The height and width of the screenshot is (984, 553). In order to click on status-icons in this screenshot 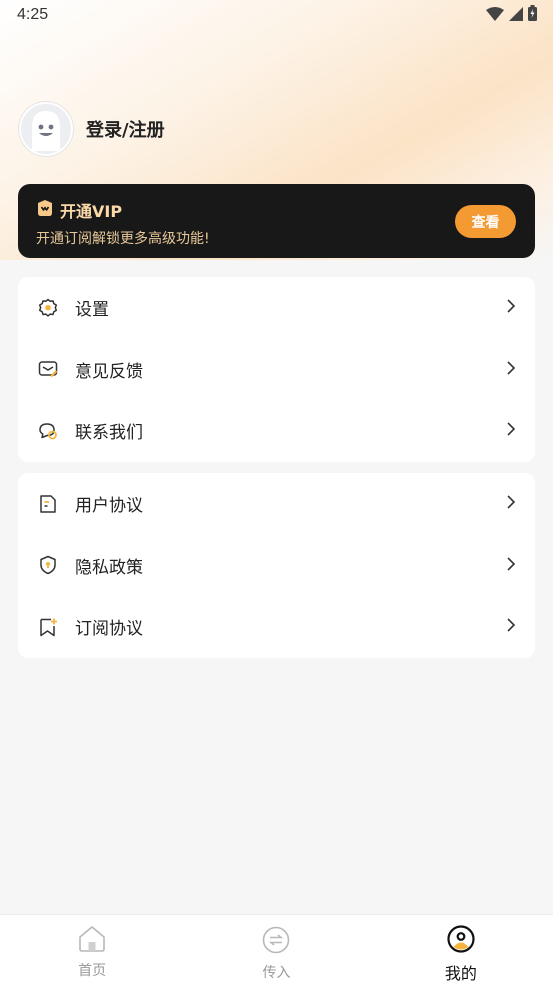, I will do `click(511, 15)`.